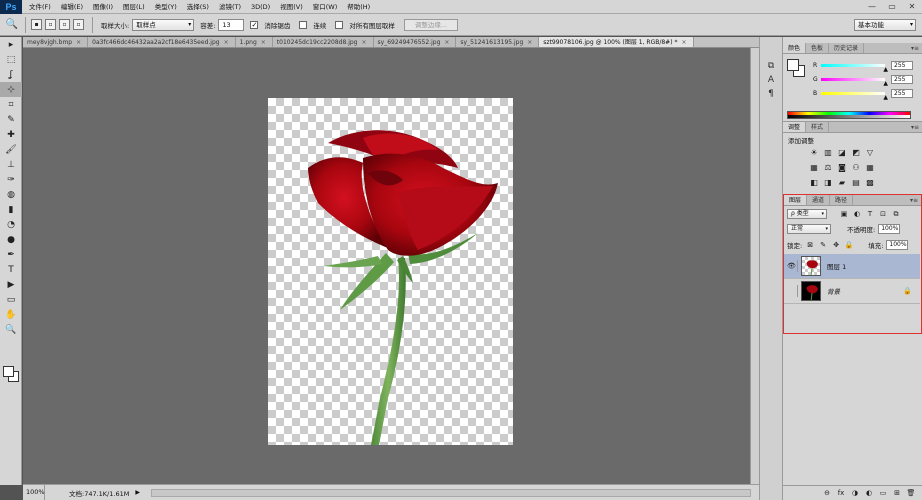  I want to click on sample-all-layers-checkbox, so click(339, 24).